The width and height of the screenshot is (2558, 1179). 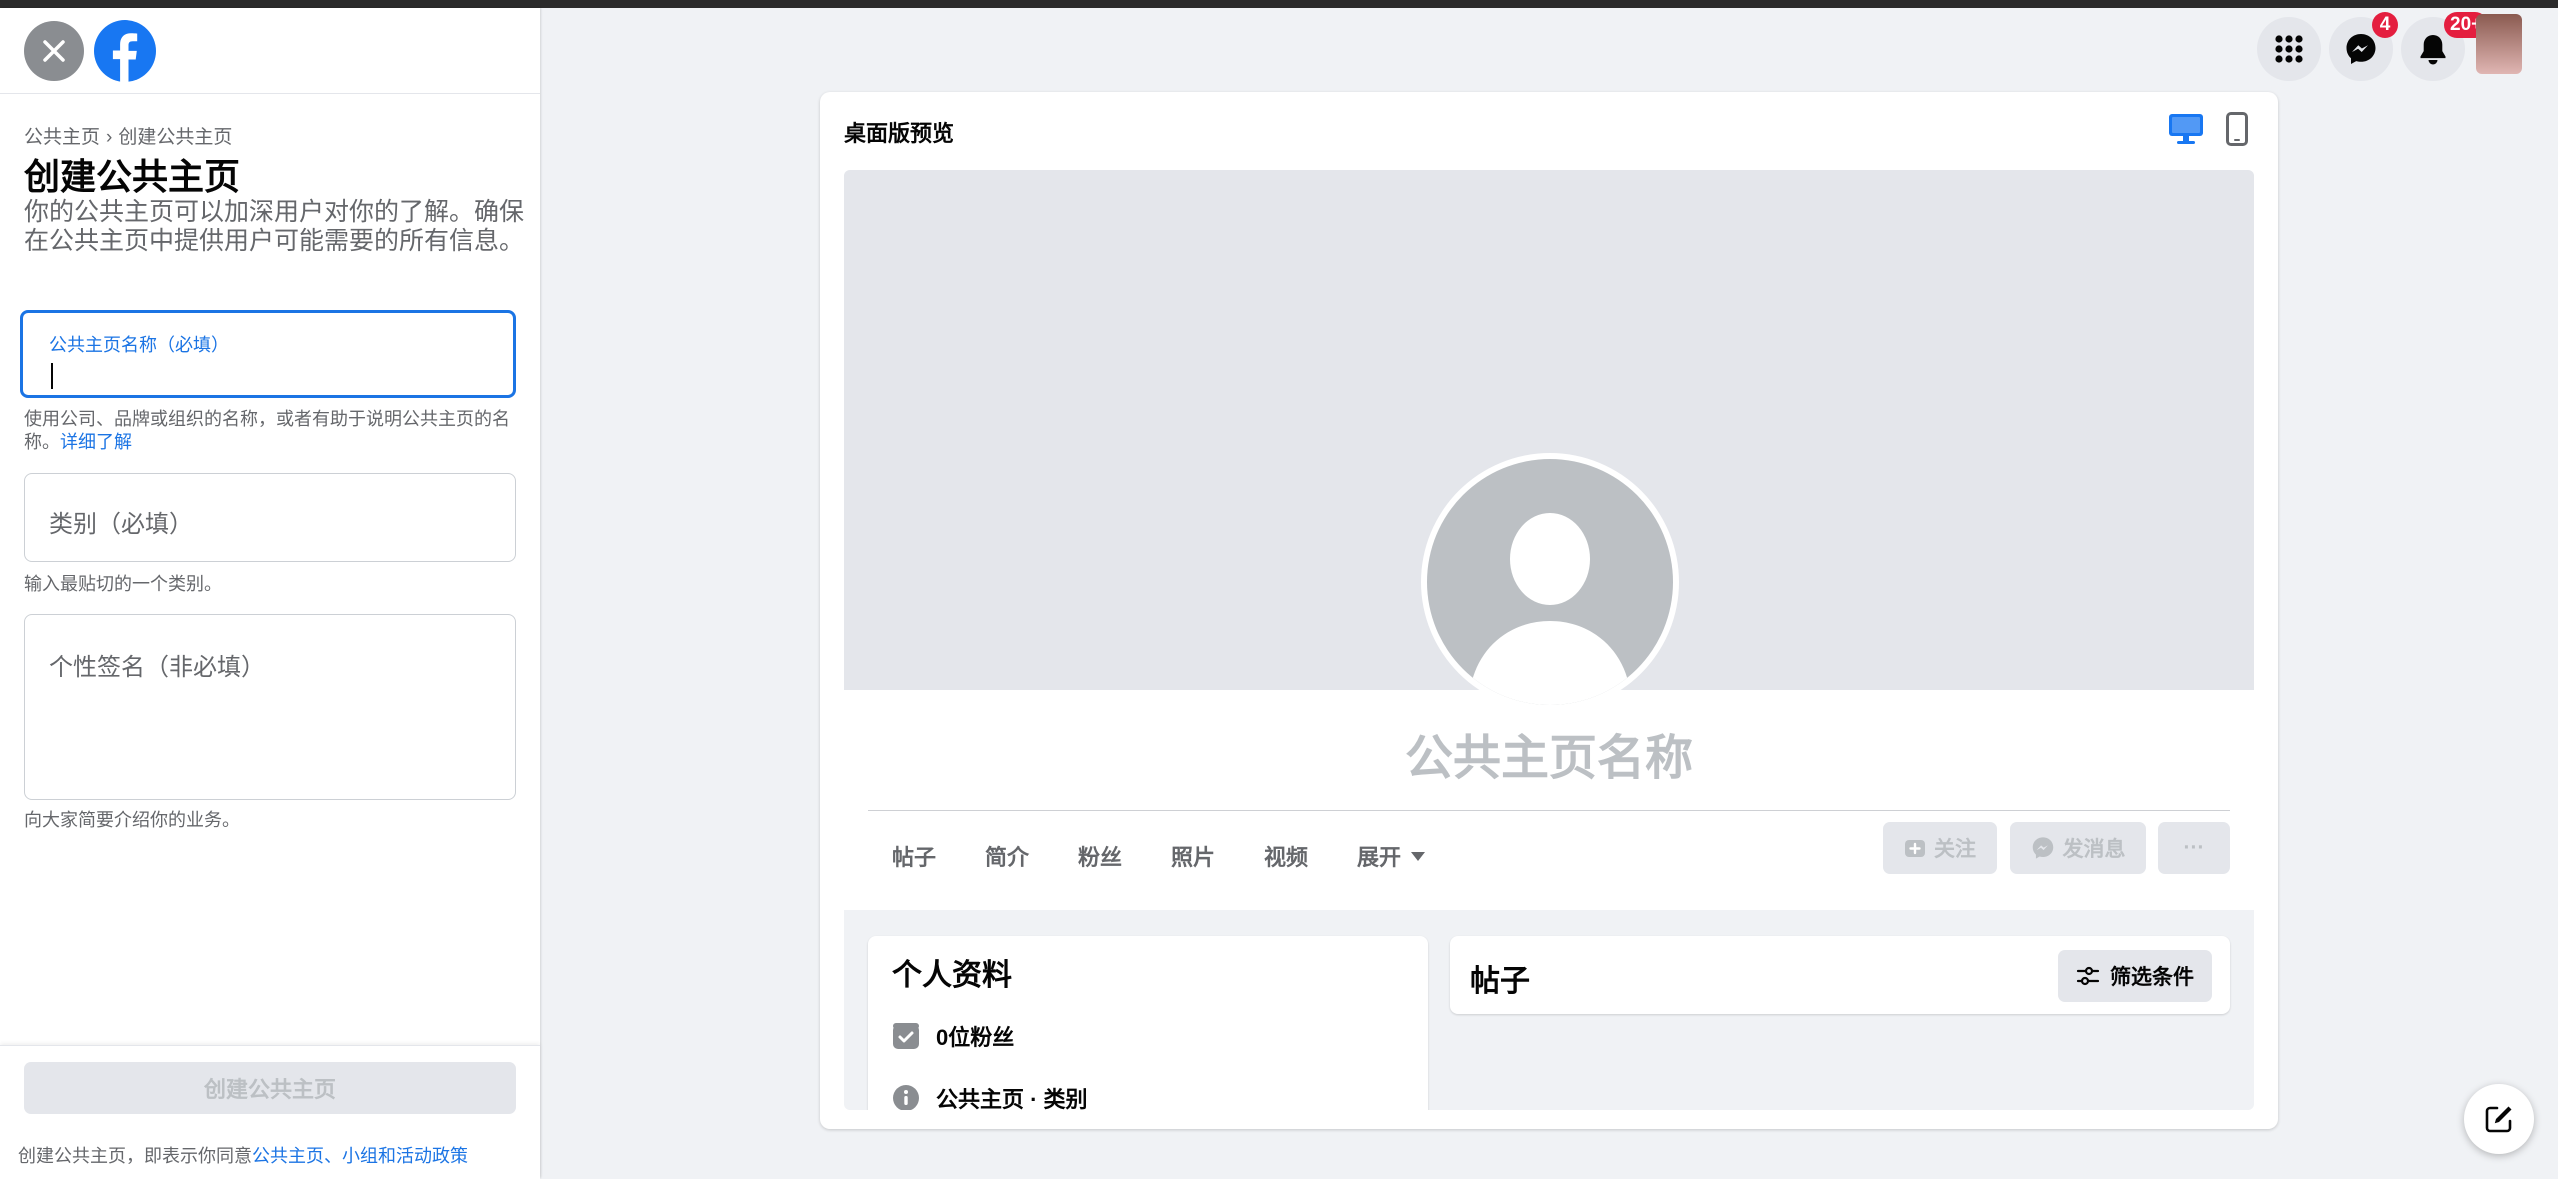 What do you see at coordinates (2088, 976) in the screenshot?
I see `filter-icon` at bounding box center [2088, 976].